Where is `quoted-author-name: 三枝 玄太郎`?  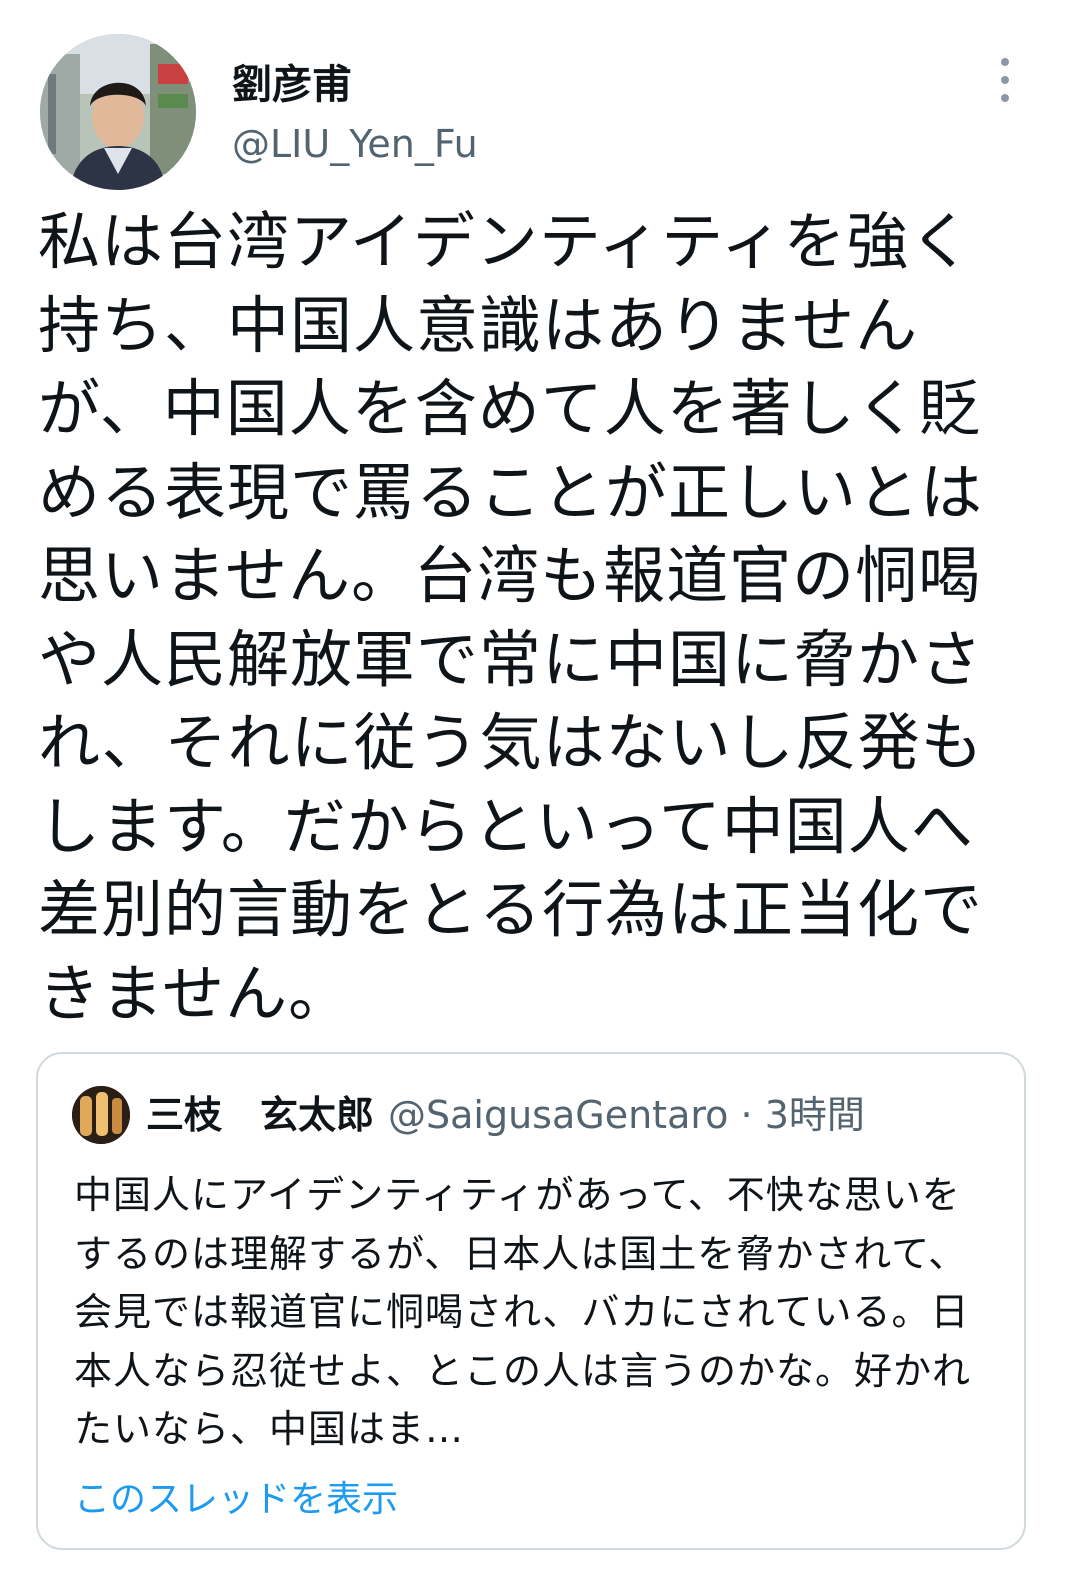
quoted-author-name: 三枝 玄太郎 is located at coordinates (260, 1115).